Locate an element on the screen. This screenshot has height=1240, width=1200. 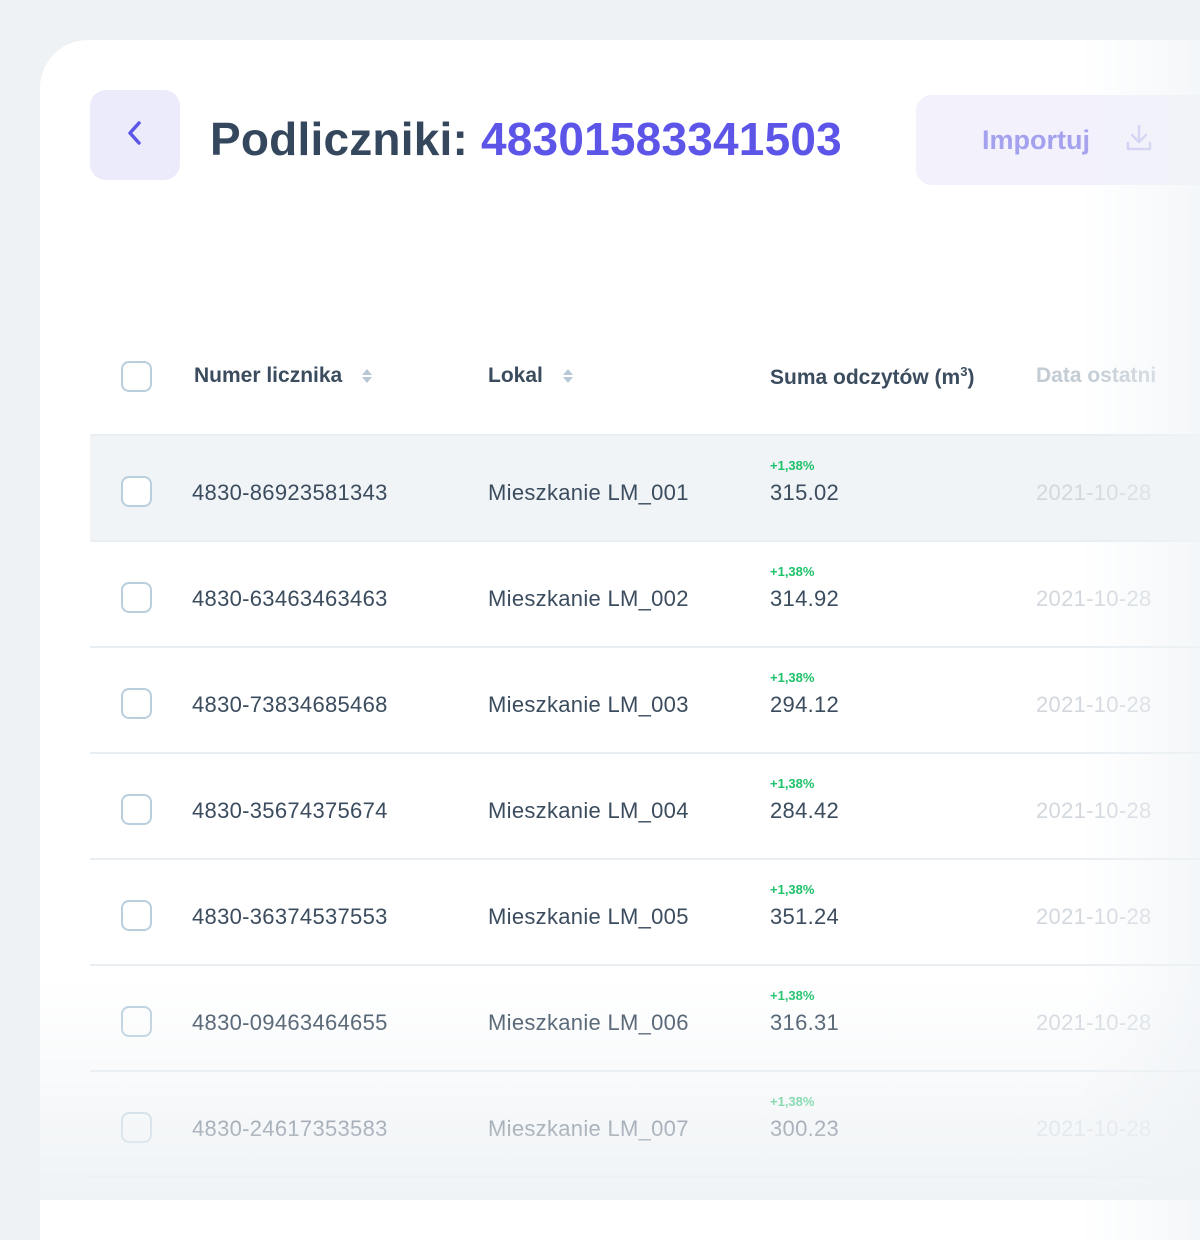
column-header-sum: Suma odczytów (m3) is located at coordinates (872, 377).